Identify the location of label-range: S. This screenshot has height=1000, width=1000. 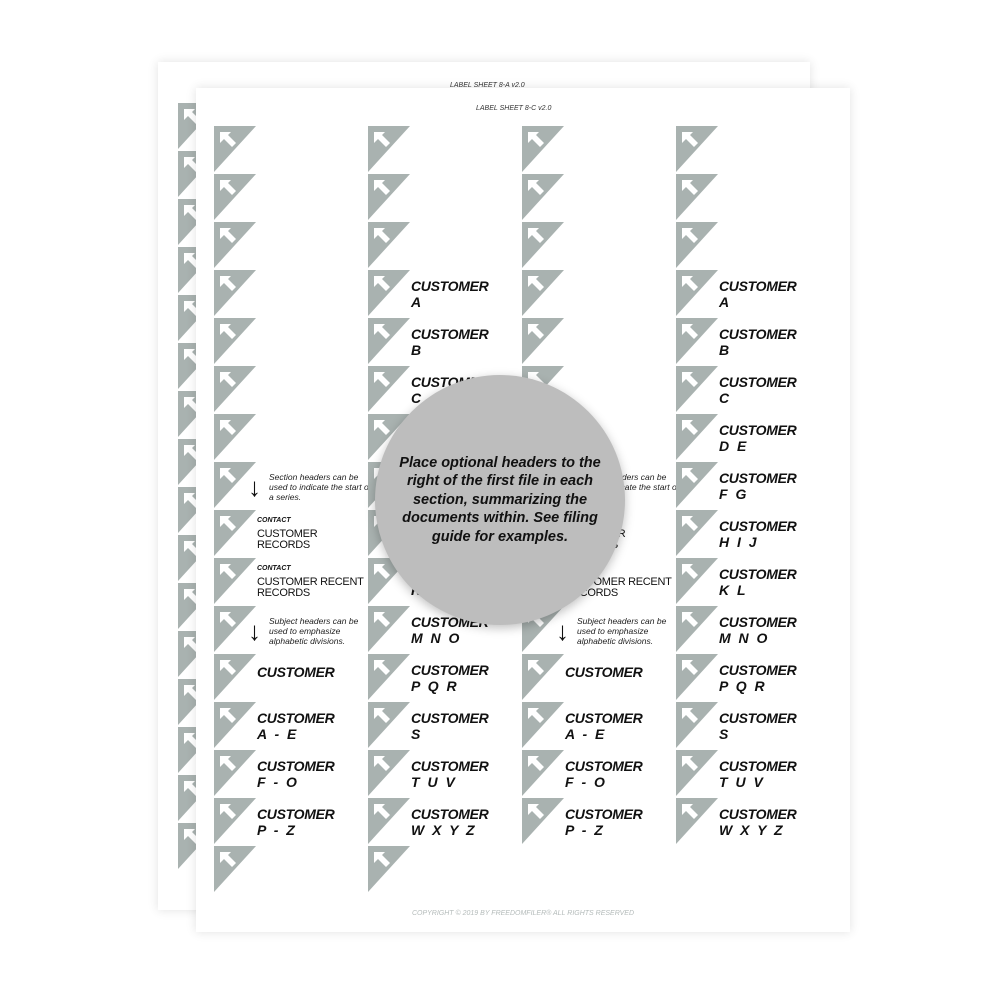
(725, 734).